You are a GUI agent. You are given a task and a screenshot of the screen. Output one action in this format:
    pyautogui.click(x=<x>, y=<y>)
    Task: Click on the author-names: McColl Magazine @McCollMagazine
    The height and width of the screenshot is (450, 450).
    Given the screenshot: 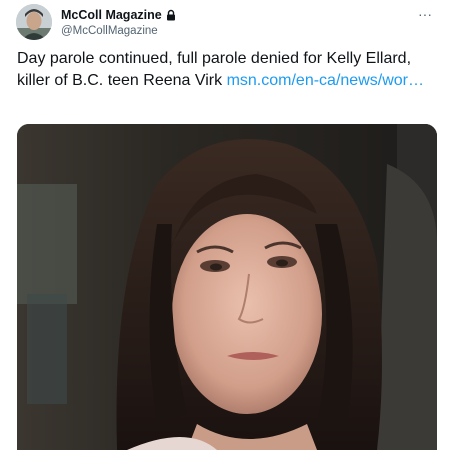 What is the action you would take?
    pyautogui.click(x=119, y=21)
    